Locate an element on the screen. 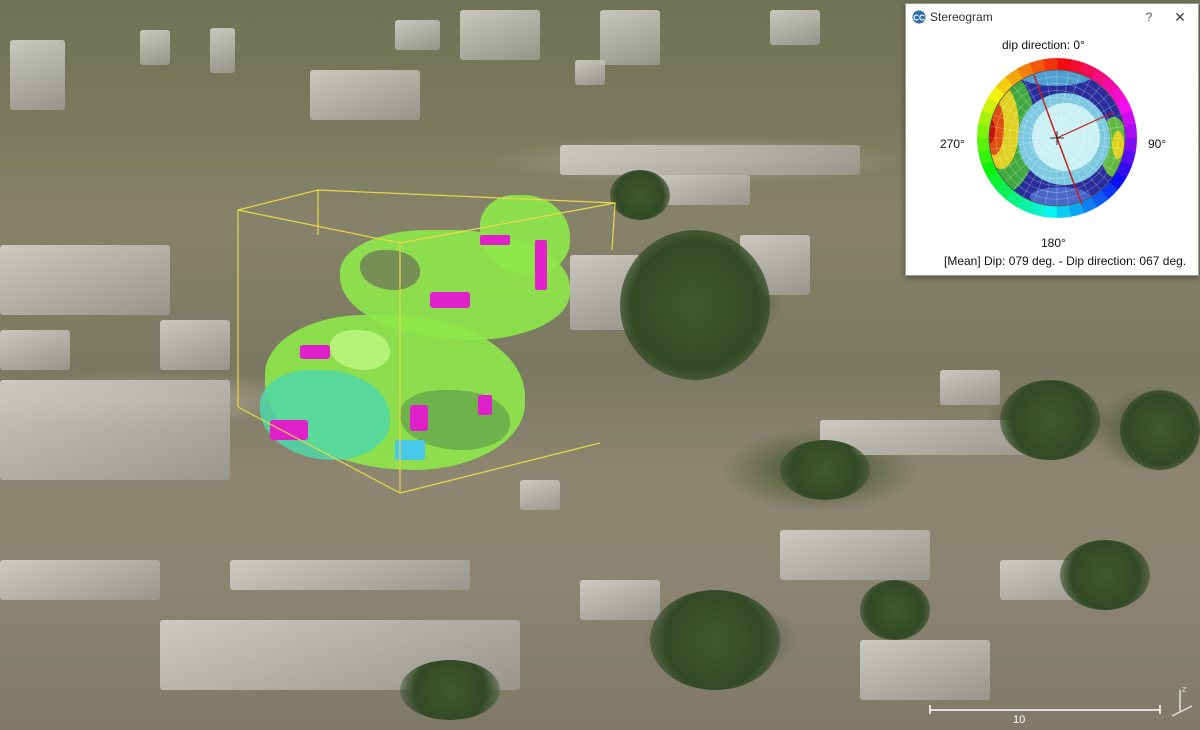  north-label: dip direction: 0° is located at coordinates (1043, 45).